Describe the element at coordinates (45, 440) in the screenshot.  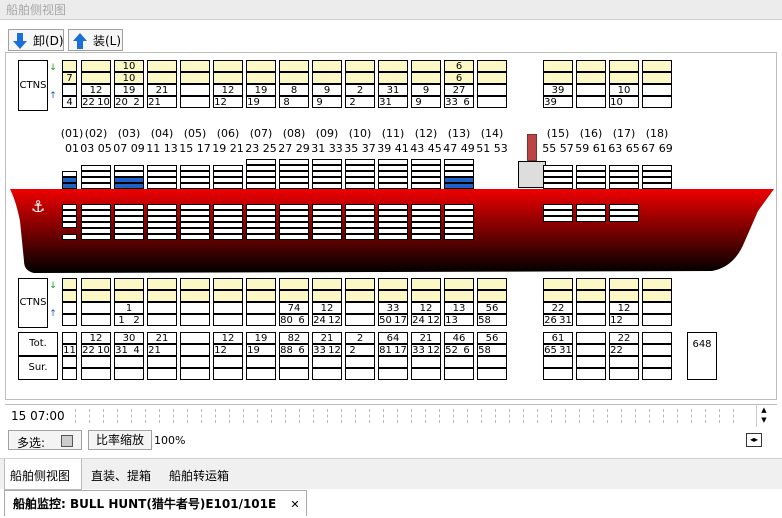
I see `multi-select-toggle: 多选:` at that location.